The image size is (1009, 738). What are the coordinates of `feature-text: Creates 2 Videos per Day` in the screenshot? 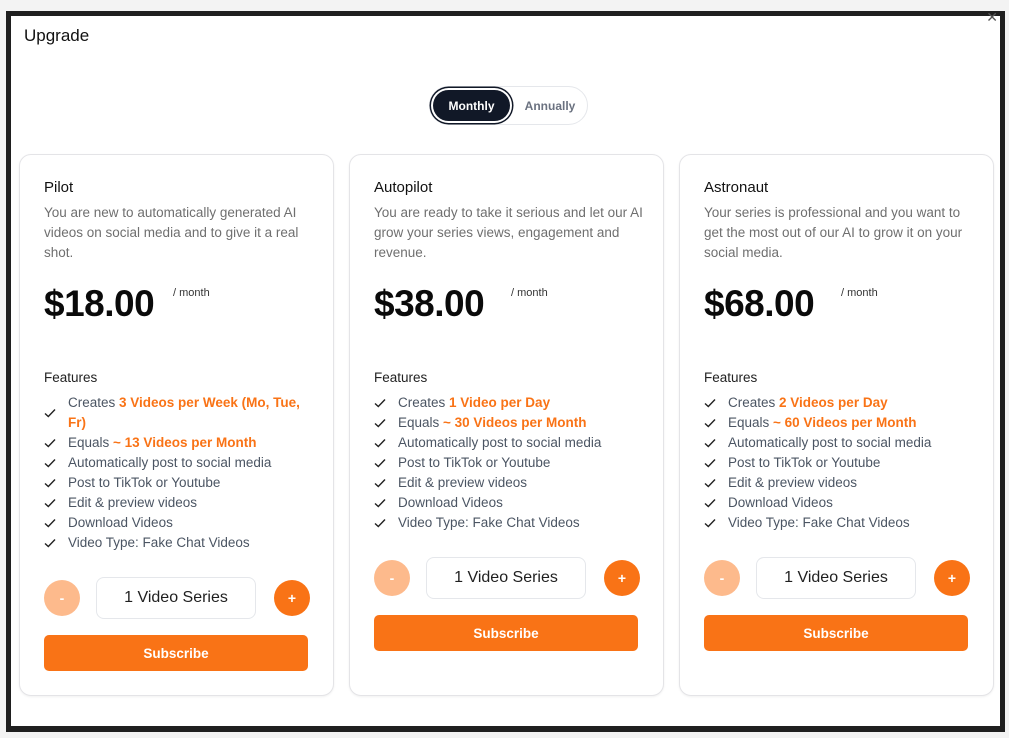 It's located at (808, 403).